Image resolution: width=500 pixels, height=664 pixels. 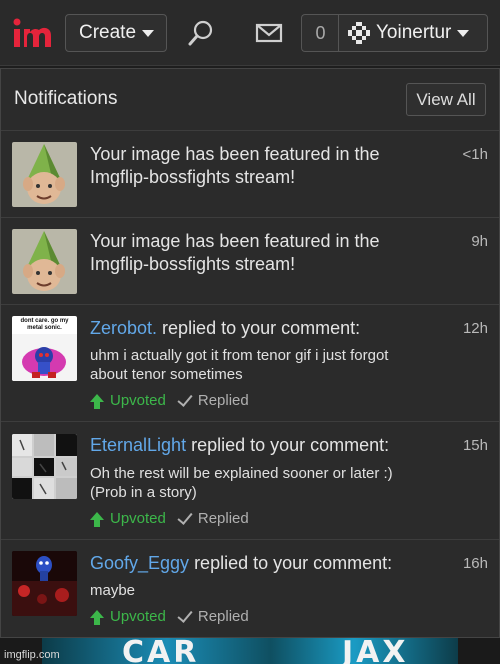 What do you see at coordinates (479, 241) in the screenshot?
I see `notification-time: 9h` at bounding box center [479, 241].